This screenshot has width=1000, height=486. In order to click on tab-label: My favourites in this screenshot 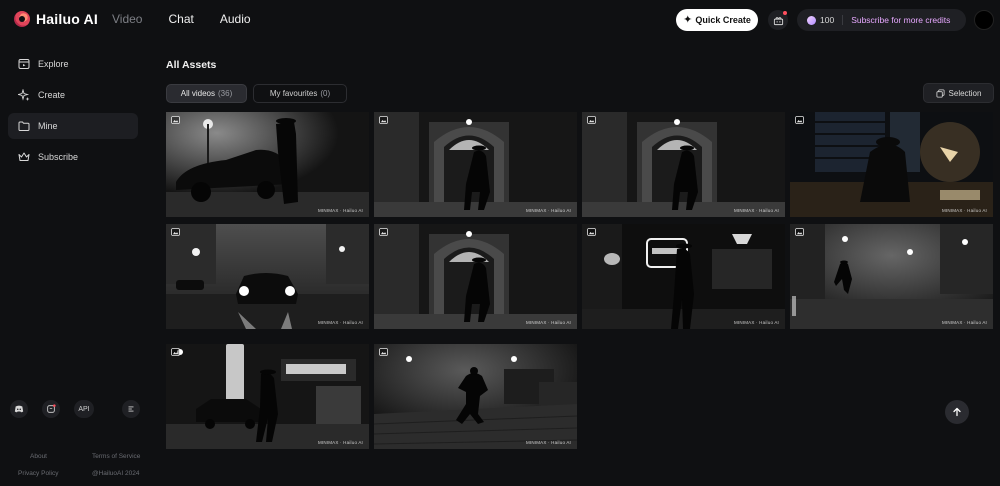, I will do `click(293, 93)`.